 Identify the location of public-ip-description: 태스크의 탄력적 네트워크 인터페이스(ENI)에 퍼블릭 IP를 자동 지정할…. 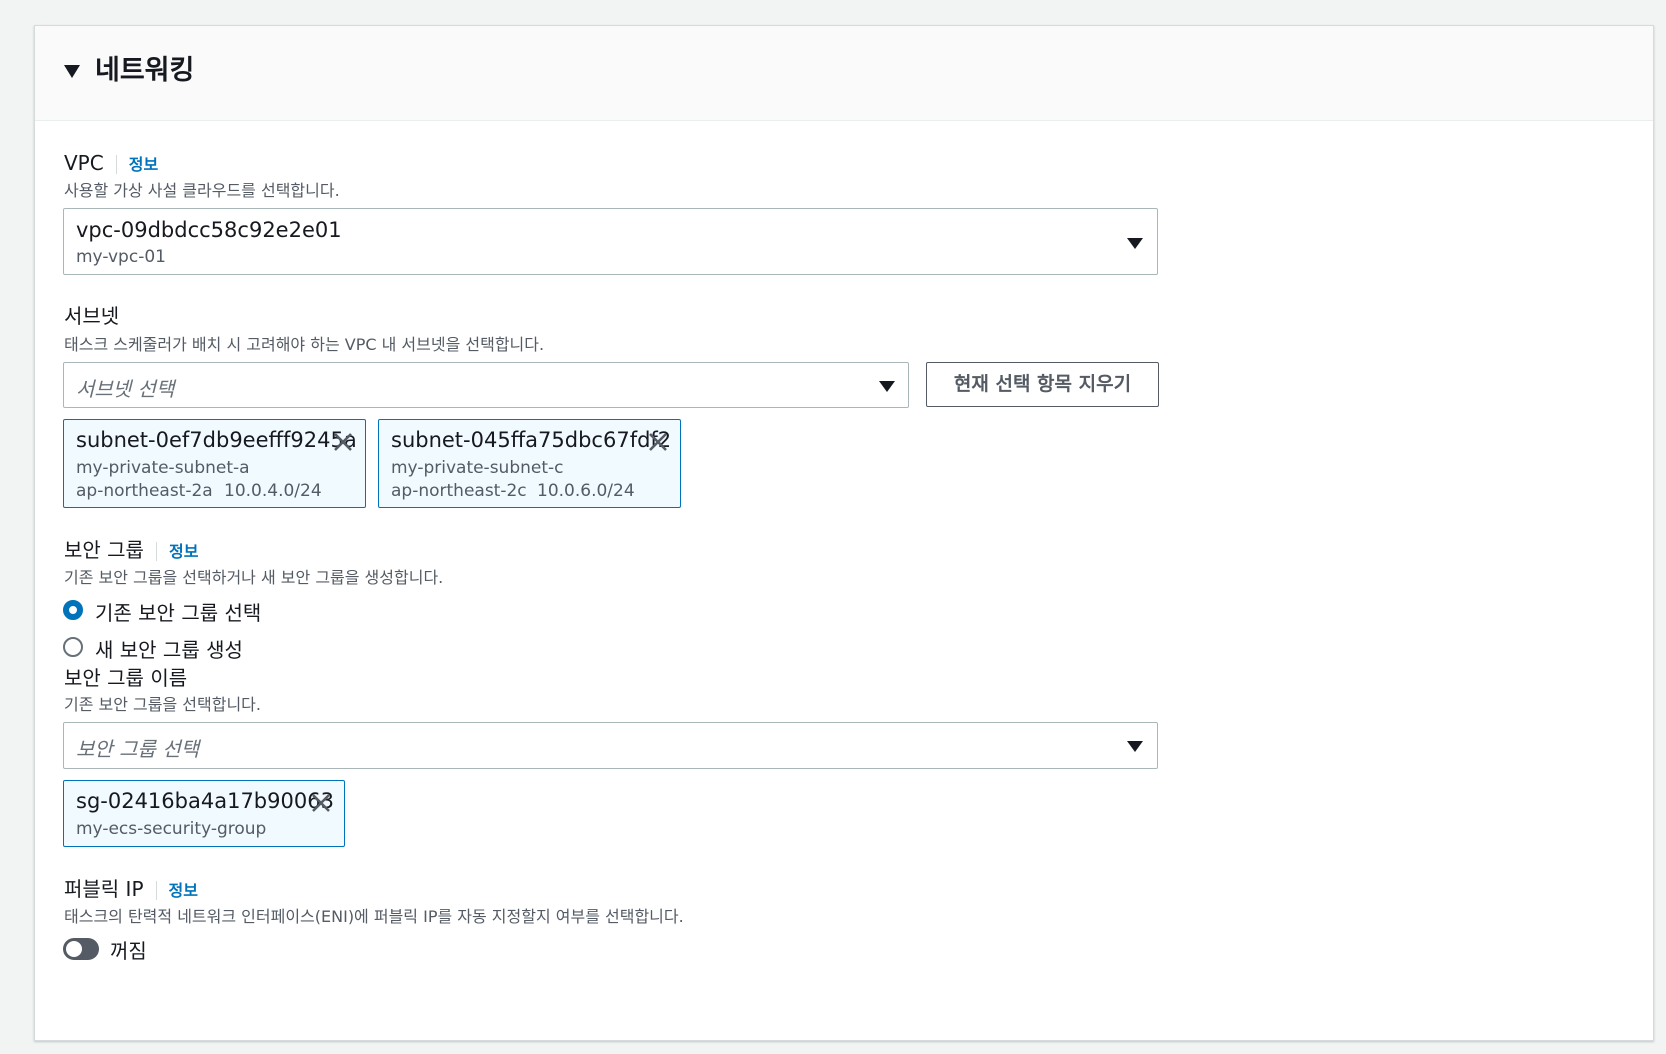
(374, 916).